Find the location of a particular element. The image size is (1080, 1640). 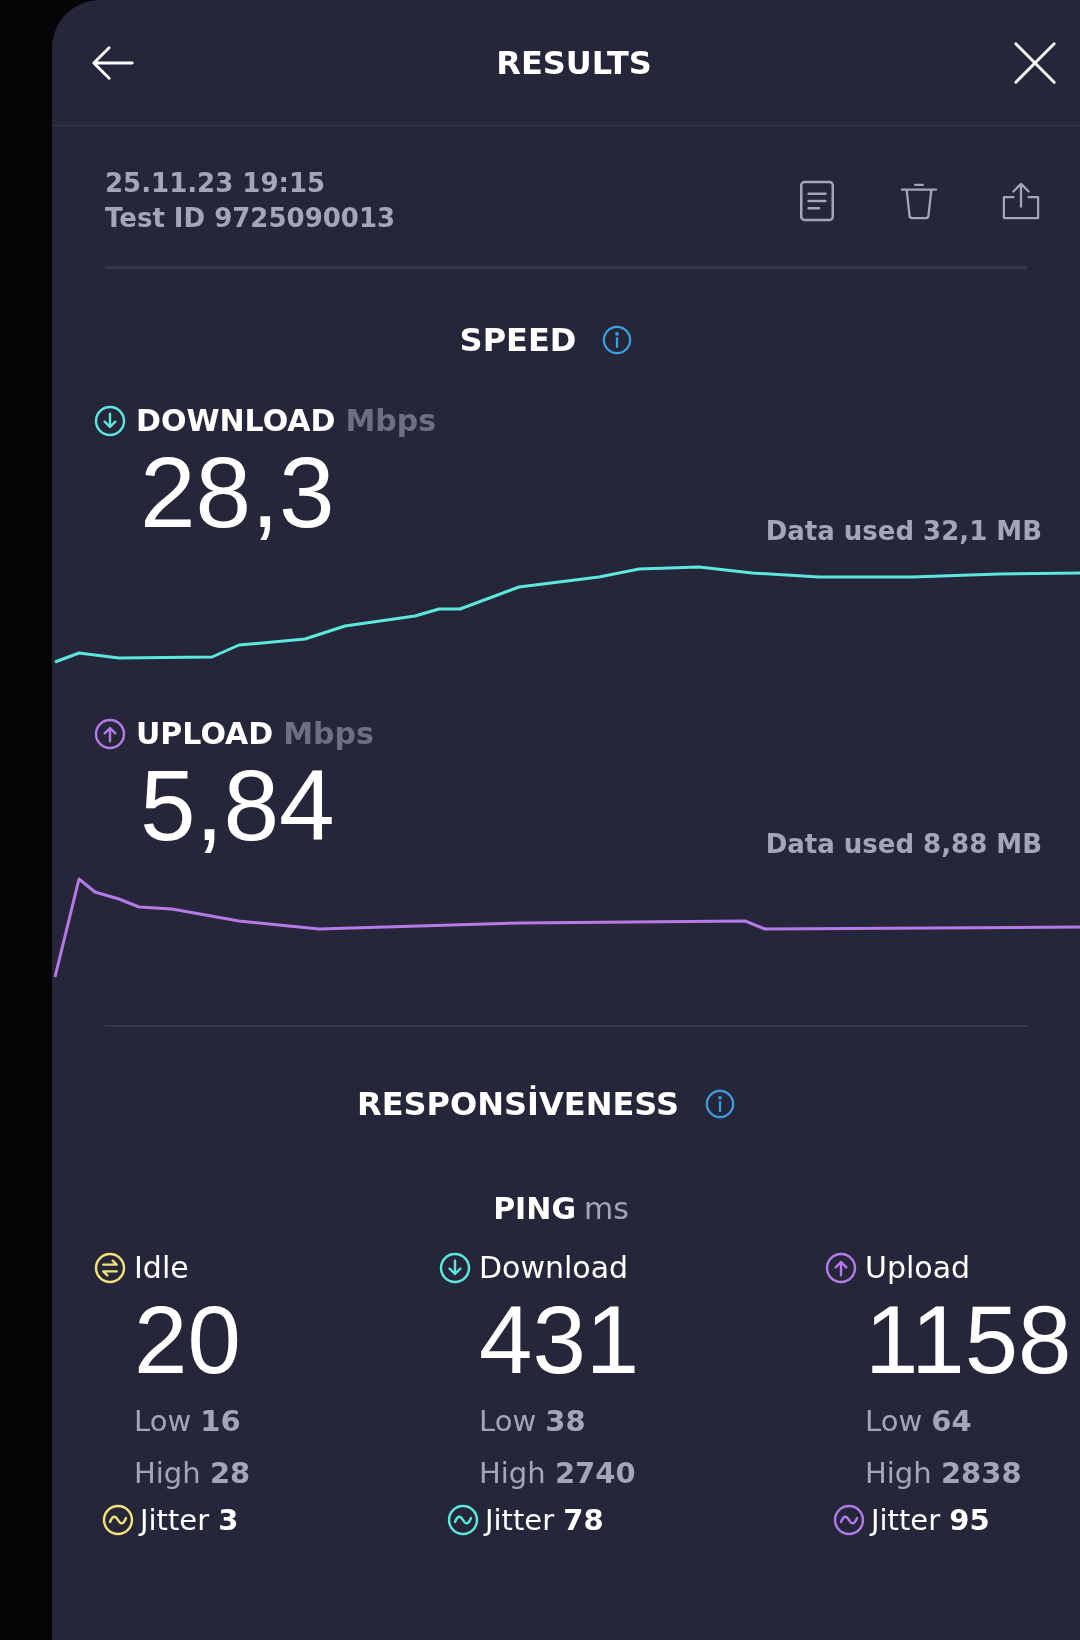

ping-value: 431 is located at coordinates (559, 1340).